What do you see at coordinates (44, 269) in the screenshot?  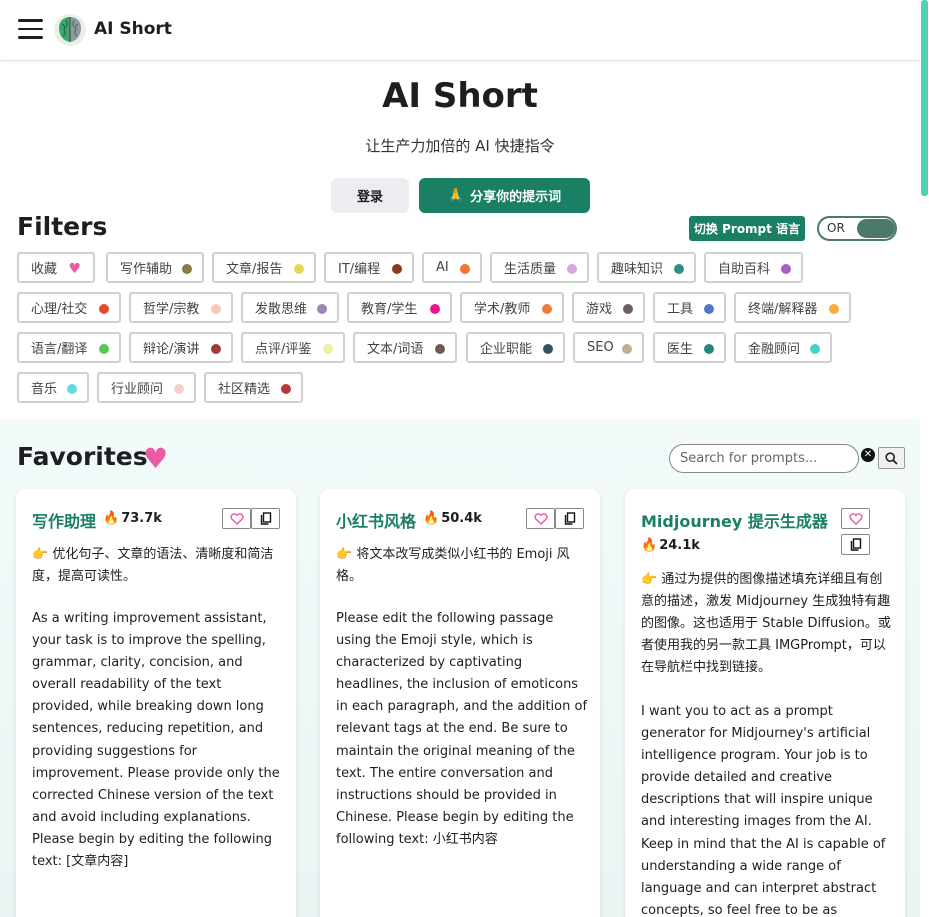 I see `tag-label: 收藏` at bounding box center [44, 269].